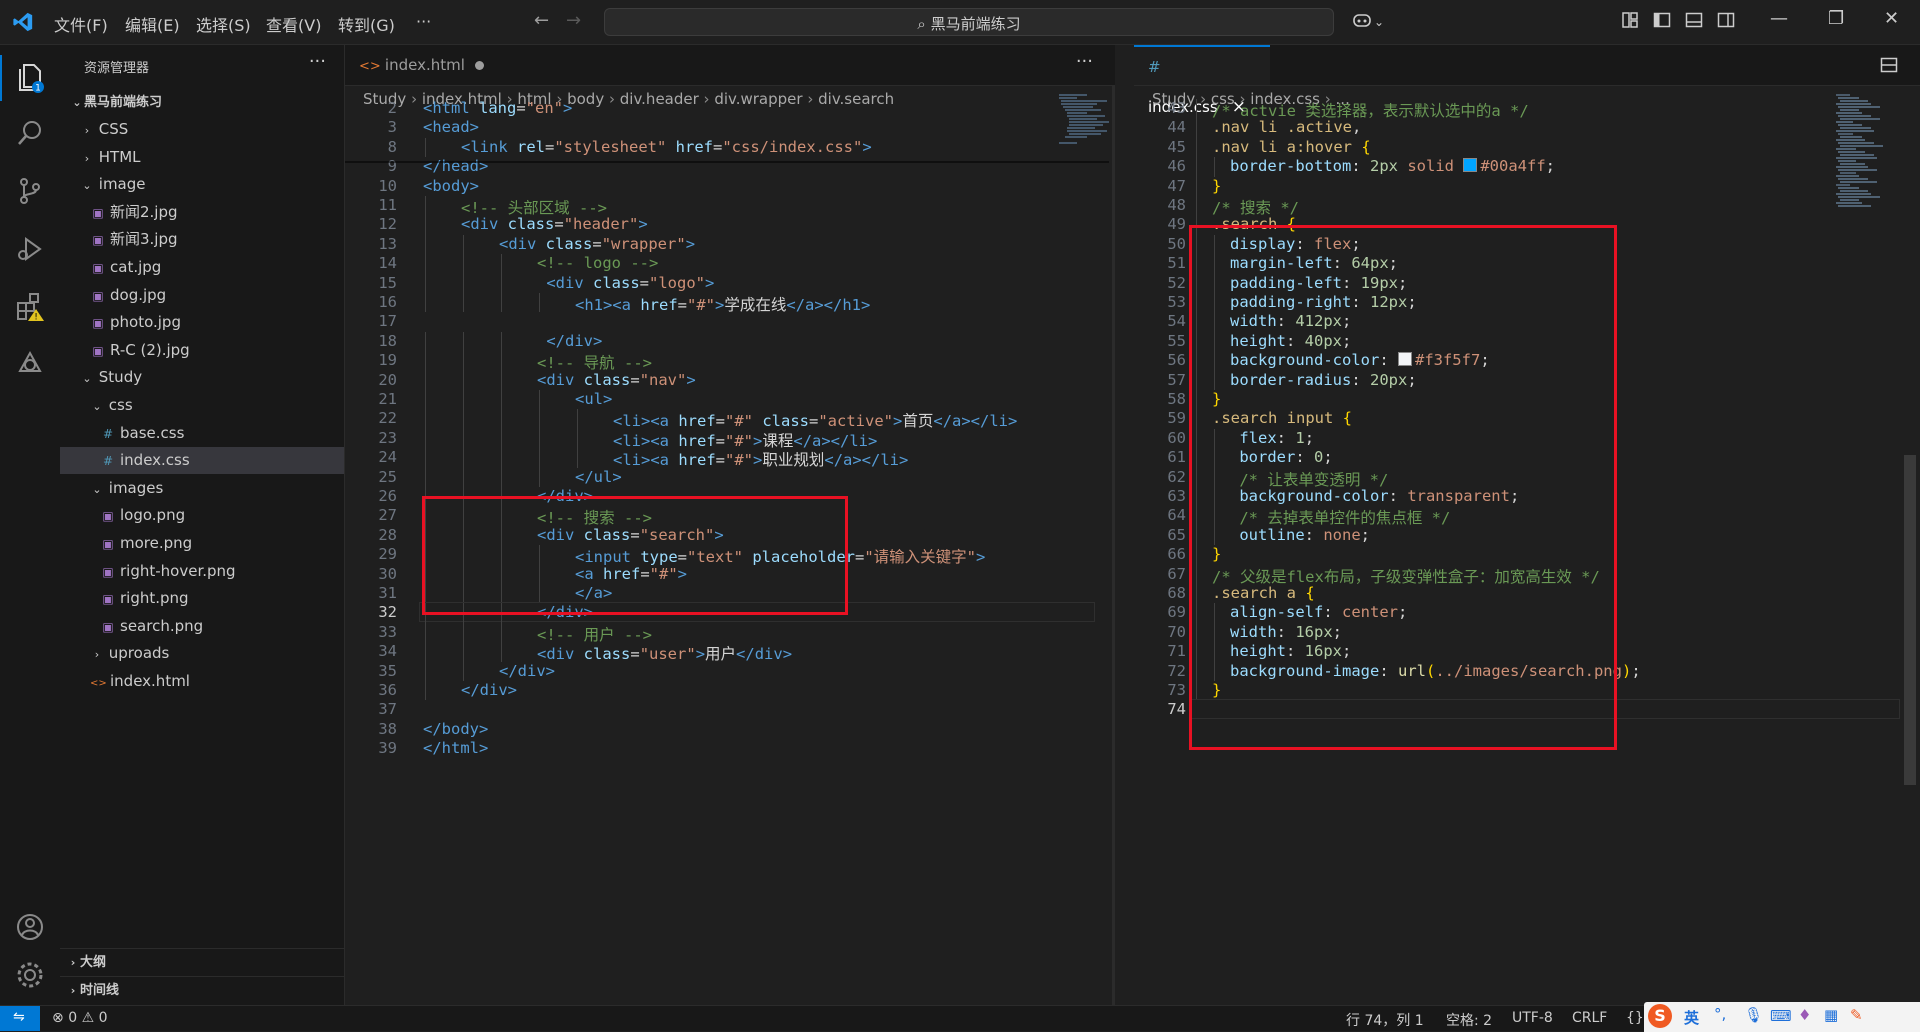 The width and height of the screenshot is (1920, 1032). What do you see at coordinates (30, 133) in the screenshot?
I see `search-view-icon` at bounding box center [30, 133].